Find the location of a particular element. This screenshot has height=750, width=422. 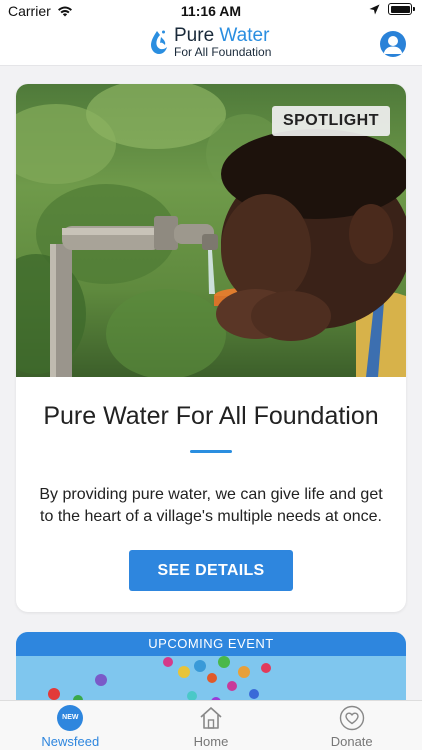

home-icon is located at coordinates (211, 718).